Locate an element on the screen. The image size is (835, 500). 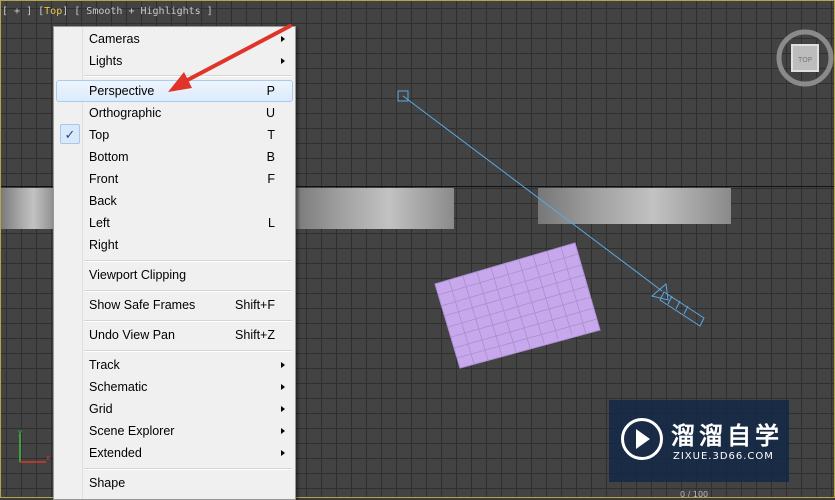
camera-icon is located at coordinates (677, 305).